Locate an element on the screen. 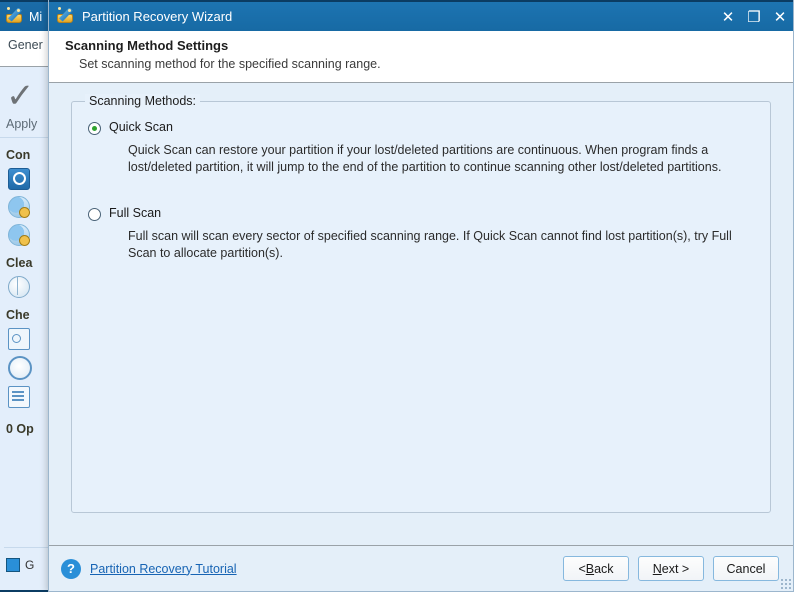 The width and height of the screenshot is (794, 592). close-inner-button: ✕ is located at coordinates (728, 16).